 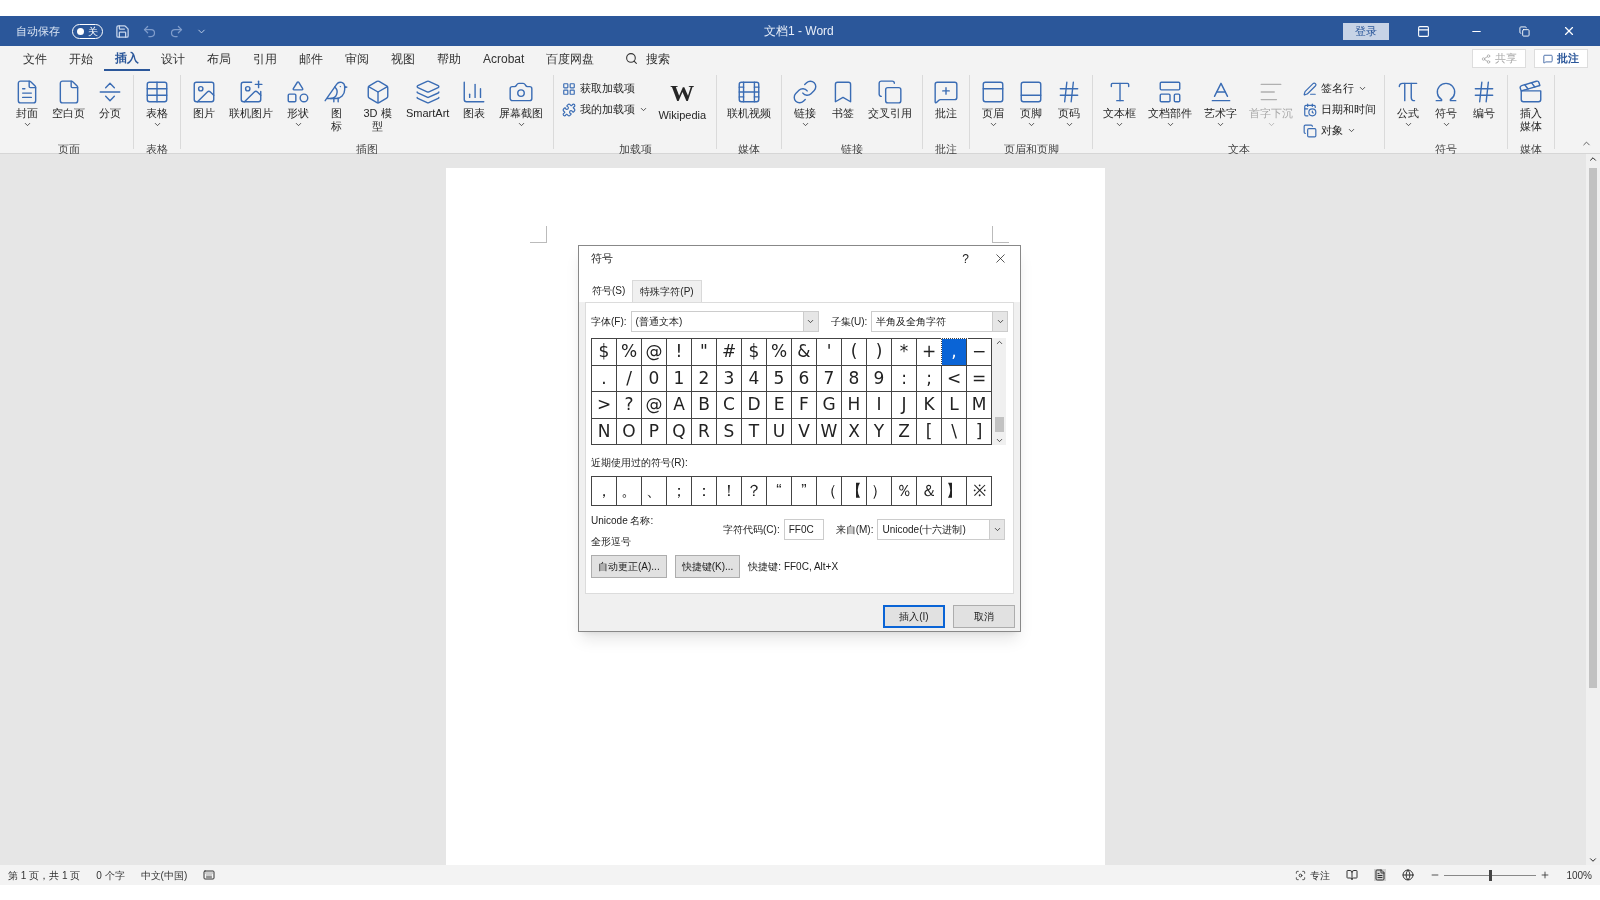 I want to click on page-count: 第 1 页，共 1 页, so click(x=44, y=875).